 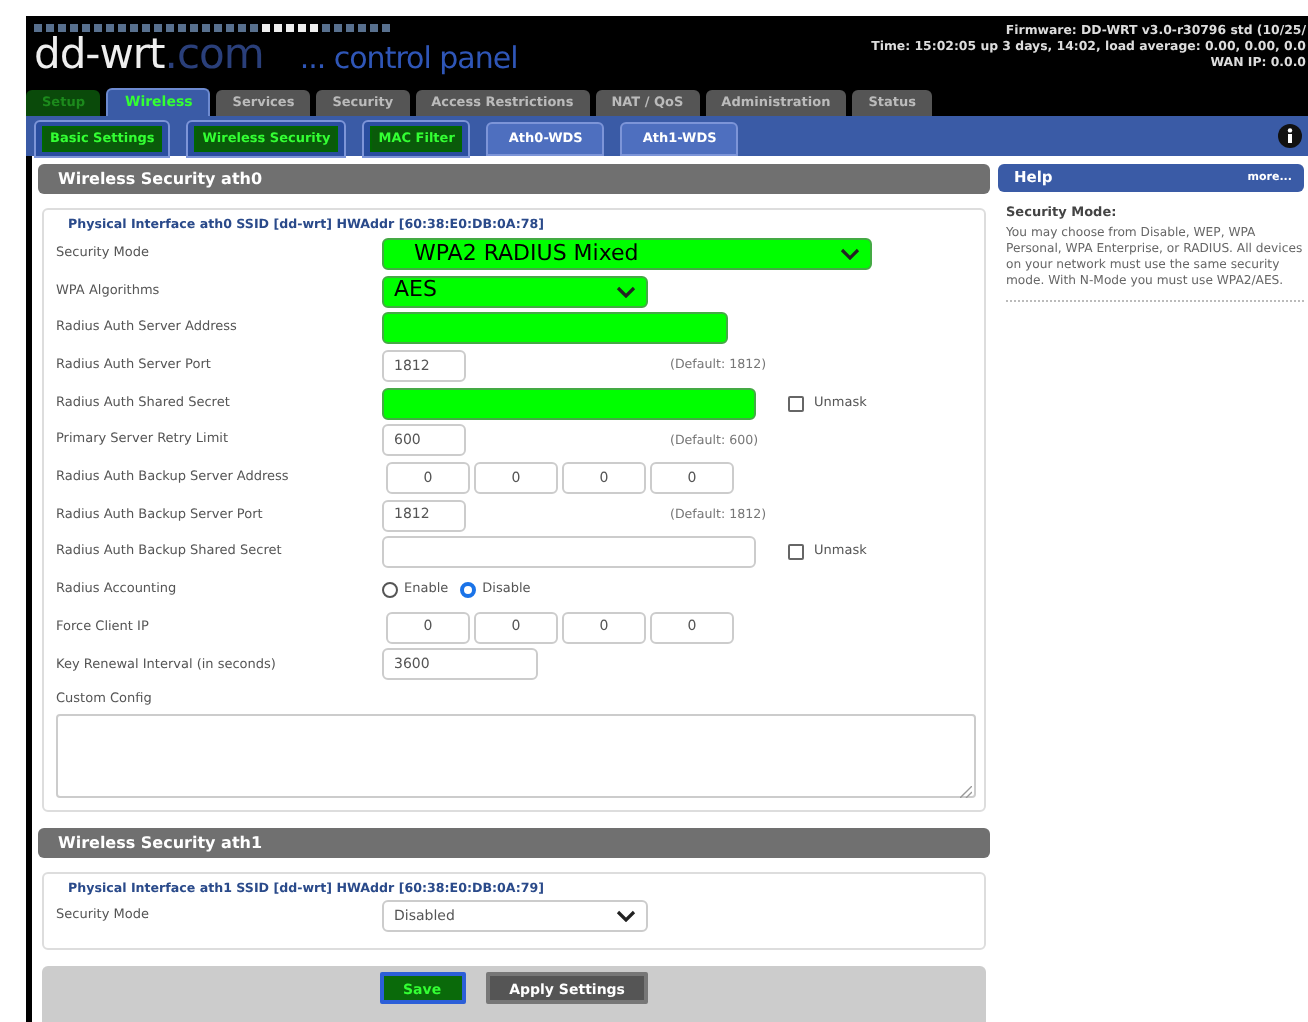 I want to click on info-icon, so click(x=1290, y=136).